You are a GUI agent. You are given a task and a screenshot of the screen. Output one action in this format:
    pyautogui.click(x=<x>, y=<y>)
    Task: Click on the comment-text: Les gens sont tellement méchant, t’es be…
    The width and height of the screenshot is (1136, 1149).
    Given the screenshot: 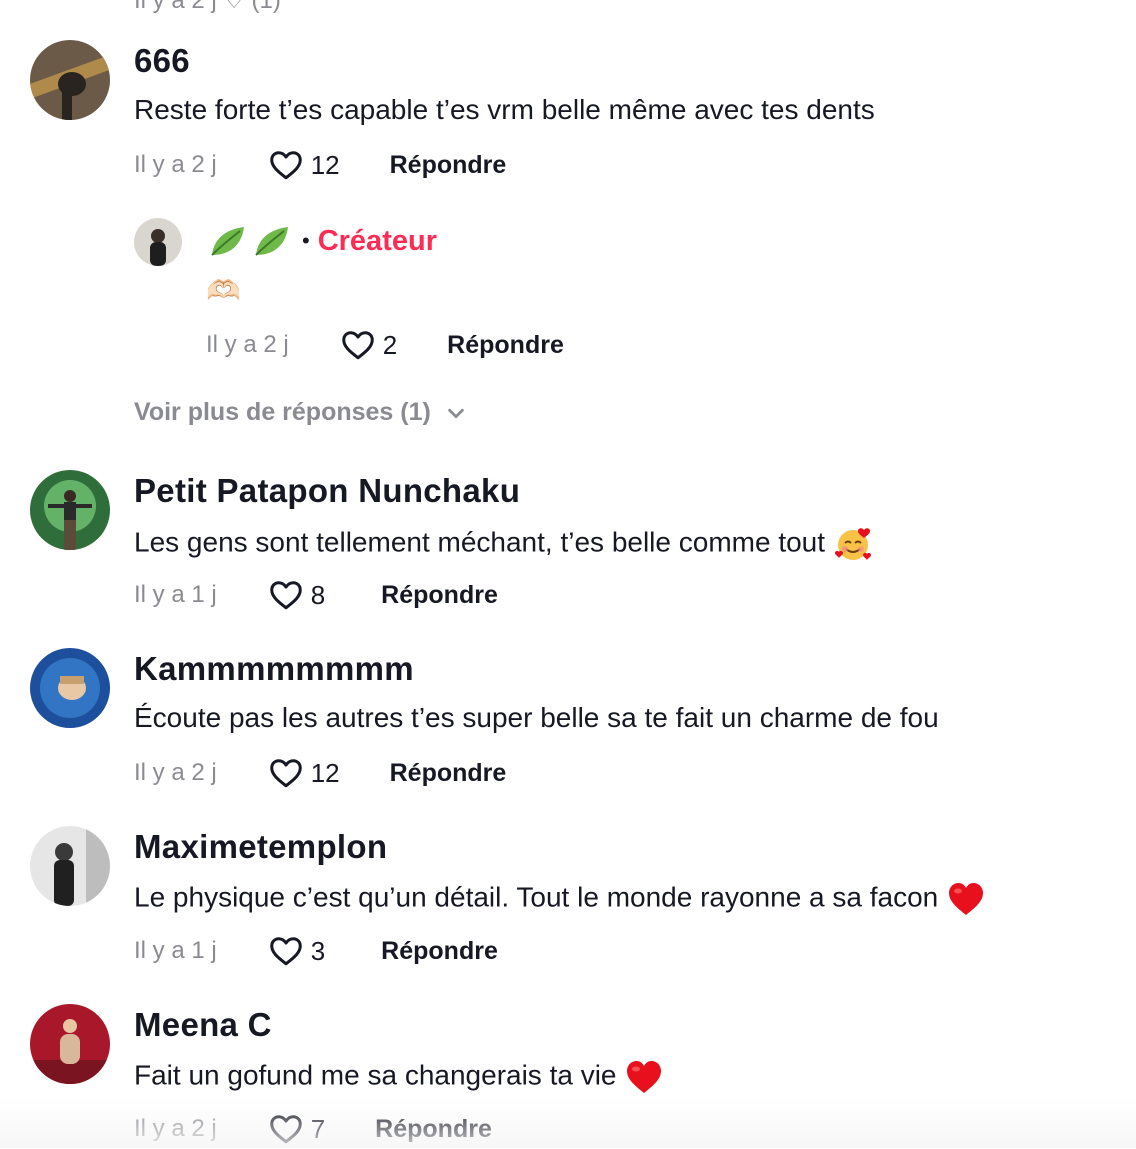 What is the action you would take?
    pyautogui.click(x=503, y=544)
    